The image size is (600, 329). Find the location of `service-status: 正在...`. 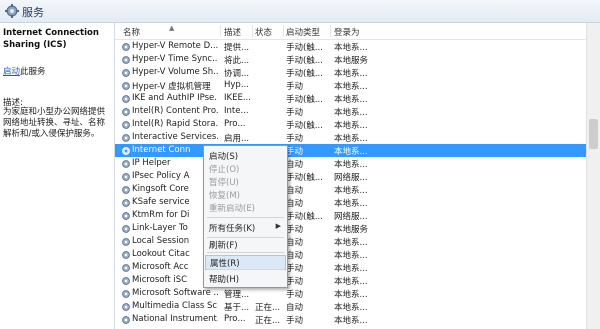

service-status: 正在... is located at coordinates (268, 308).